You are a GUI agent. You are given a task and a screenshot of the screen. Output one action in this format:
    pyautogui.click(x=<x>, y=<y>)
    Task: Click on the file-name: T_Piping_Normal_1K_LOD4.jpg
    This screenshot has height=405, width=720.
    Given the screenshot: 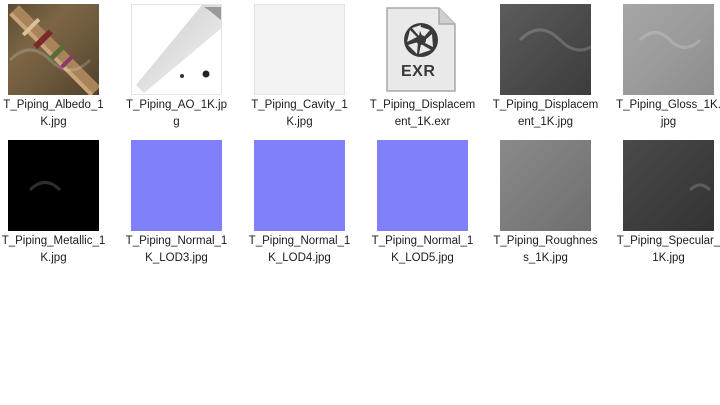 What is the action you would take?
    pyautogui.click(x=299, y=249)
    